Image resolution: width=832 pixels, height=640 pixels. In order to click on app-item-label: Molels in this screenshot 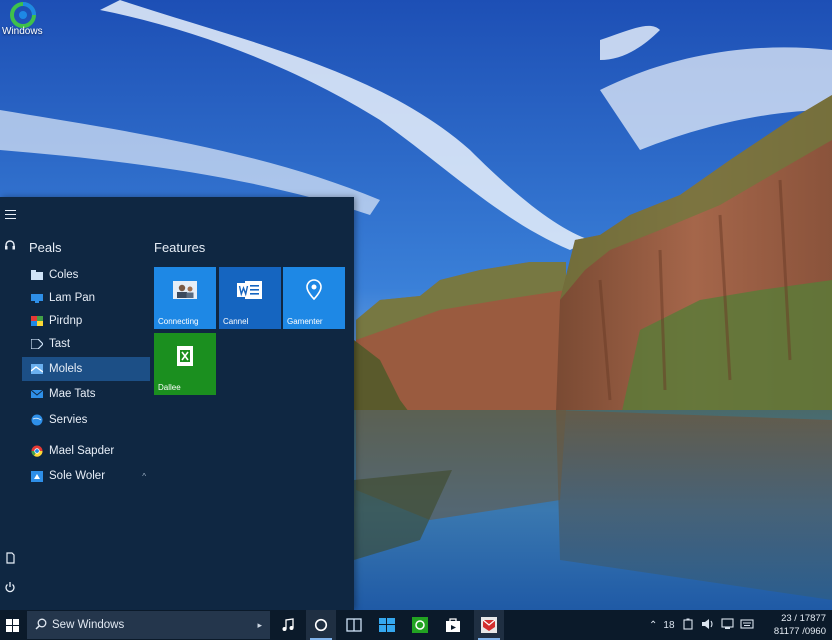, I will do `click(66, 369)`.